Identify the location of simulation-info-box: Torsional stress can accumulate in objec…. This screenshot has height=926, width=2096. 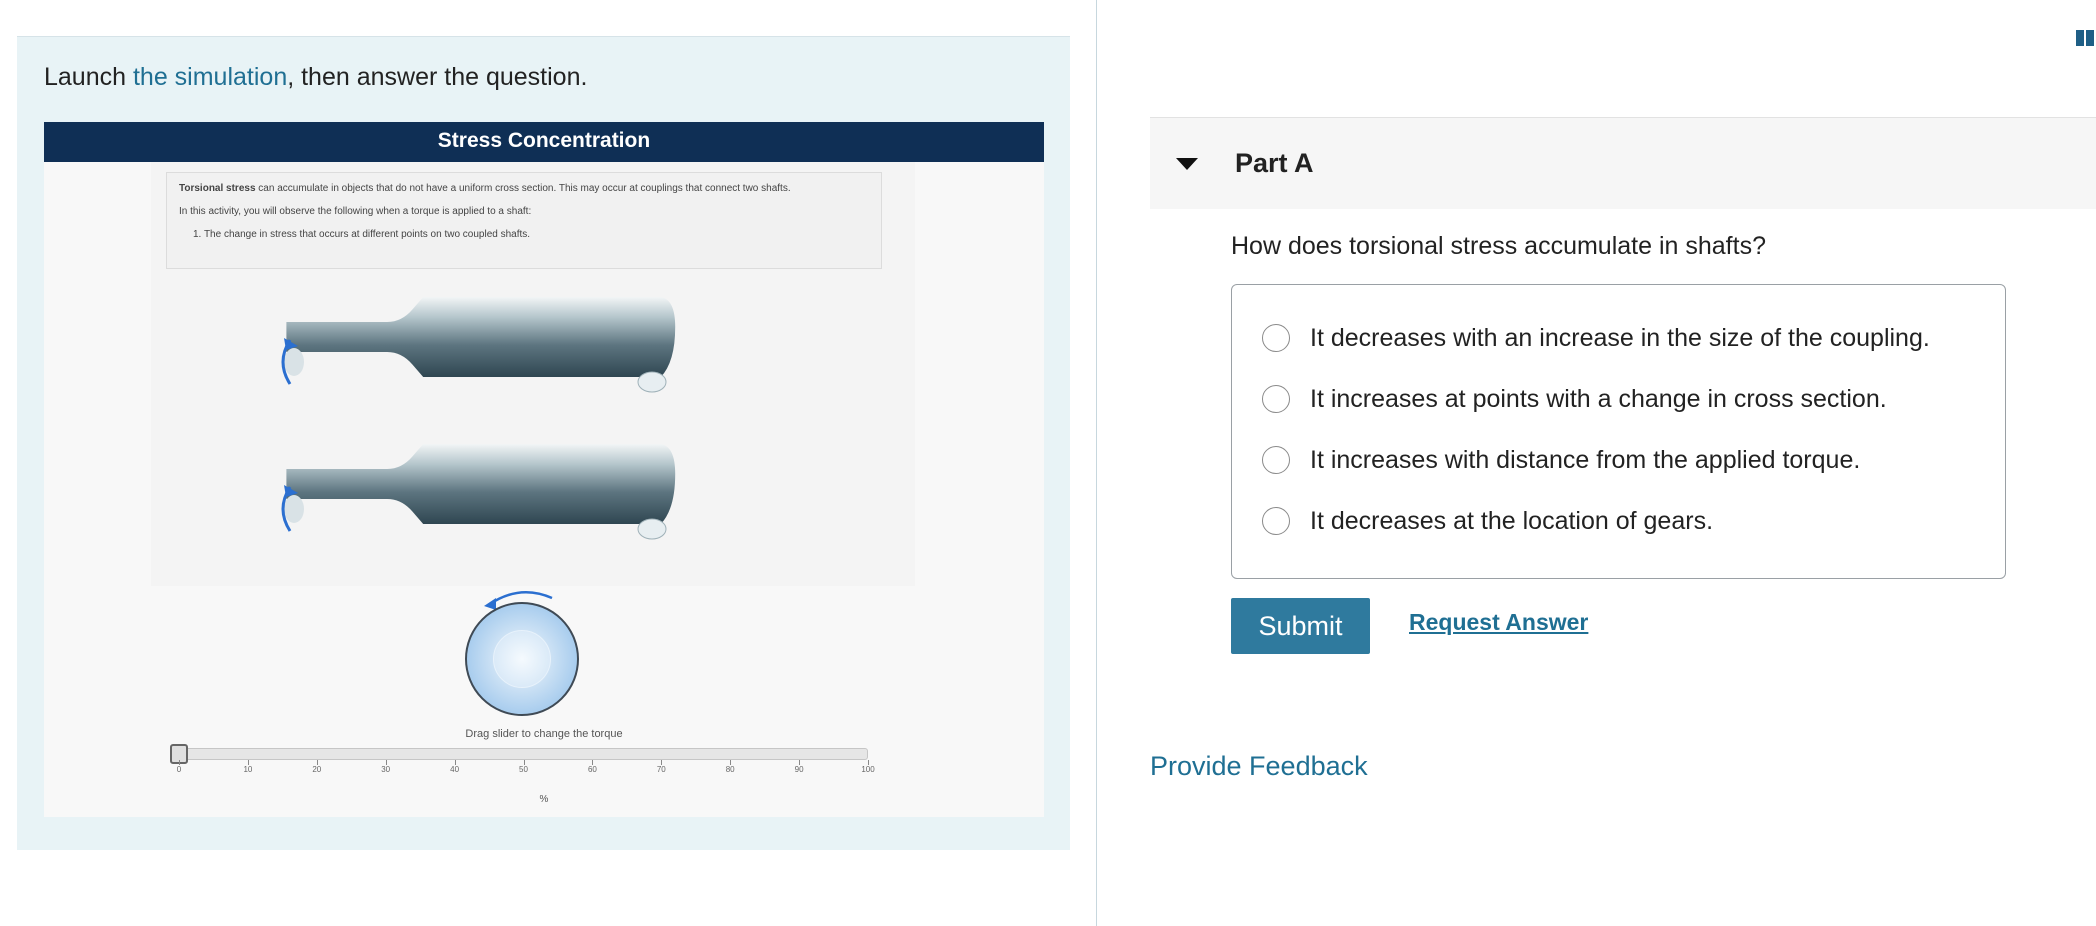
(524, 220).